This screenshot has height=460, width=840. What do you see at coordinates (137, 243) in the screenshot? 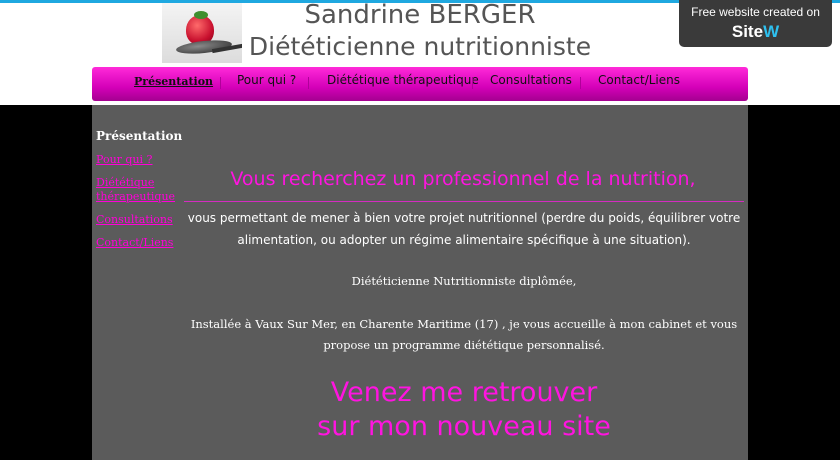
I see `sidebar-item-contact-liens: Contact/Liens` at bounding box center [137, 243].